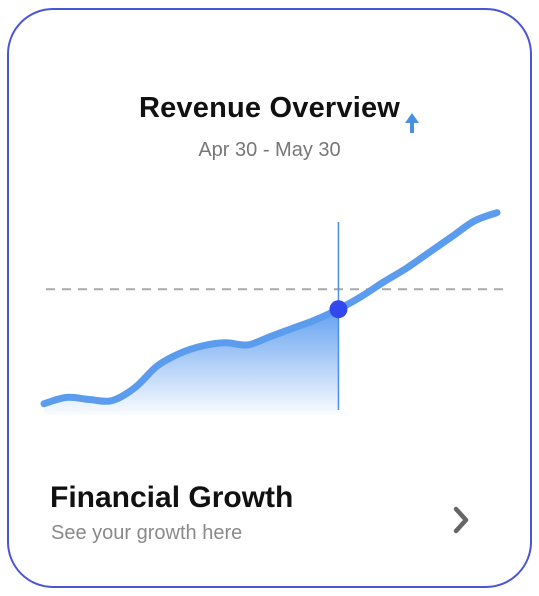  I want to click on financial-growth-subtitle: See your growth here, so click(147, 533).